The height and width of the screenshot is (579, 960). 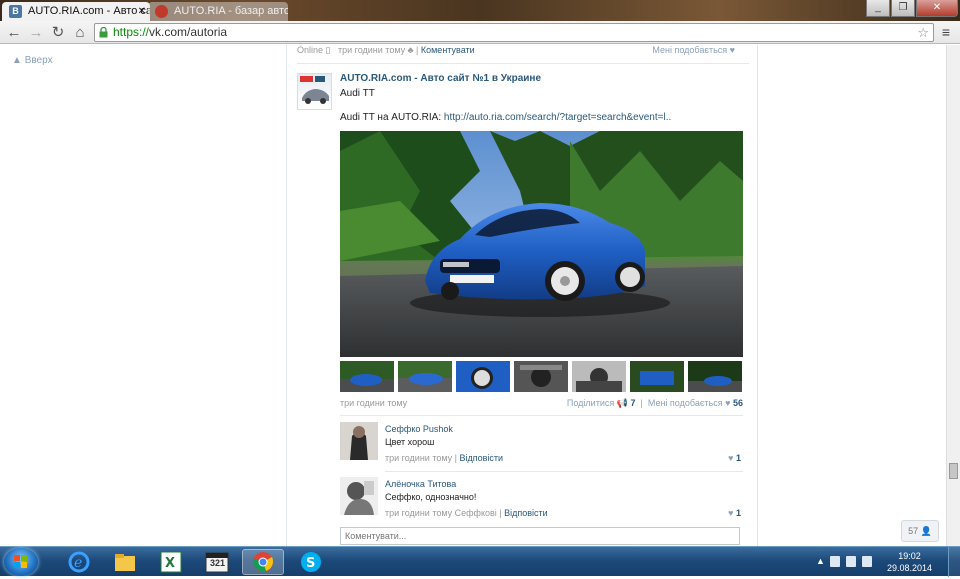 I want to click on address-bar: https://vk.com/autoria ☆, so click(x=514, y=32).